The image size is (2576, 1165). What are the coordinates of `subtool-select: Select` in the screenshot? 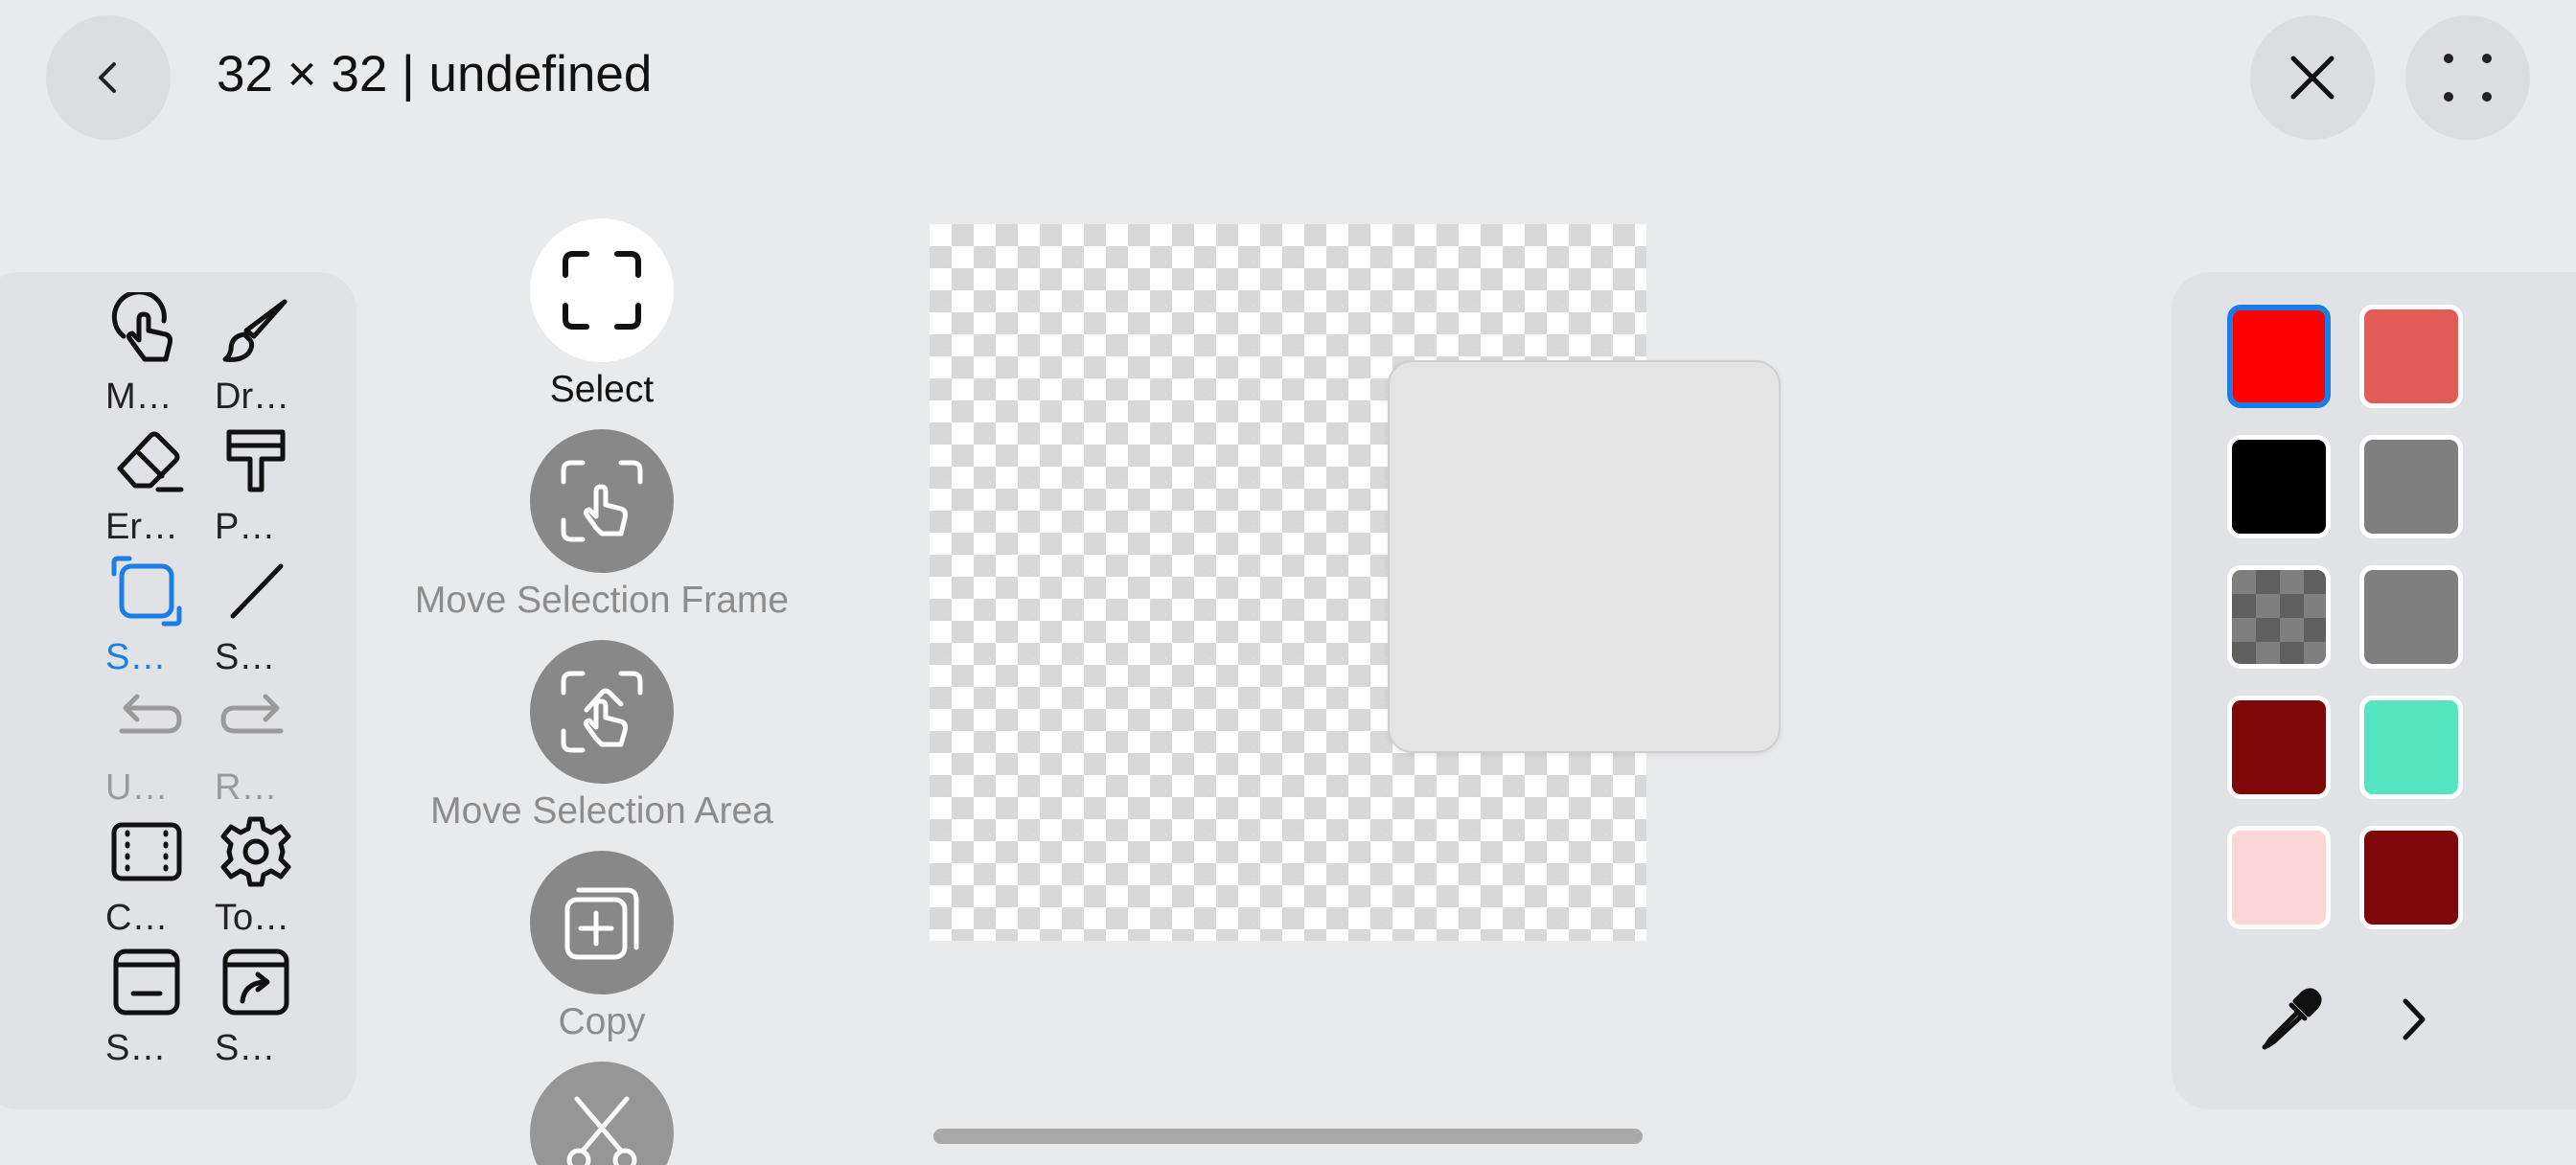 It's located at (602, 315).